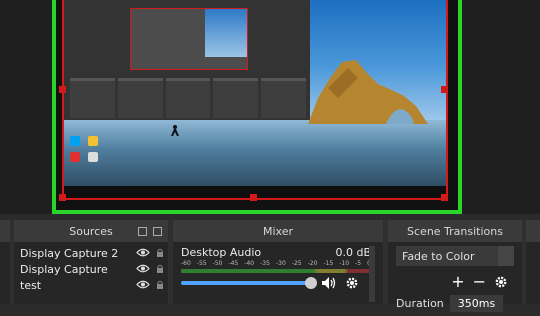 Image resolution: width=540 pixels, height=316 pixels. Describe the element at coordinates (372, 274) in the screenshot. I see `mixer-scrollbar` at that location.